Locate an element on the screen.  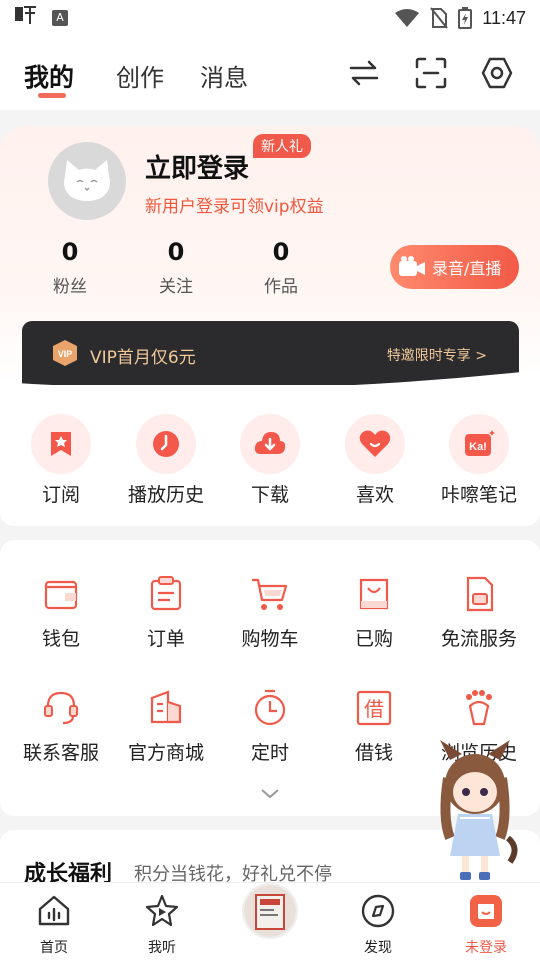
stat-fans: 0 粉丝 is located at coordinates (70, 267).